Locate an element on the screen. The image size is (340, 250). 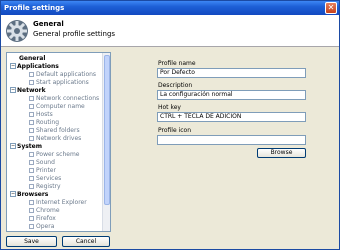
tree-item: Hosts is located at coordinates (41, 114).